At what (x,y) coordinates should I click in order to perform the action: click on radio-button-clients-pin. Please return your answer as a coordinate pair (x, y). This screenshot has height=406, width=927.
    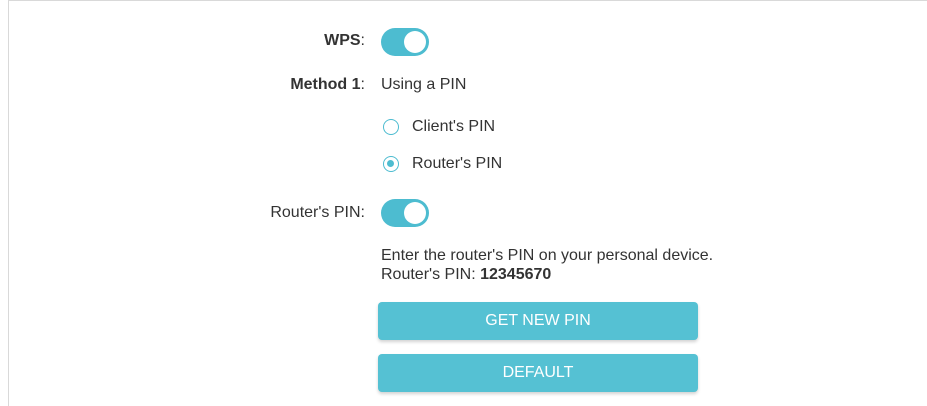
    Looking at the image, I should click on (391, 127).